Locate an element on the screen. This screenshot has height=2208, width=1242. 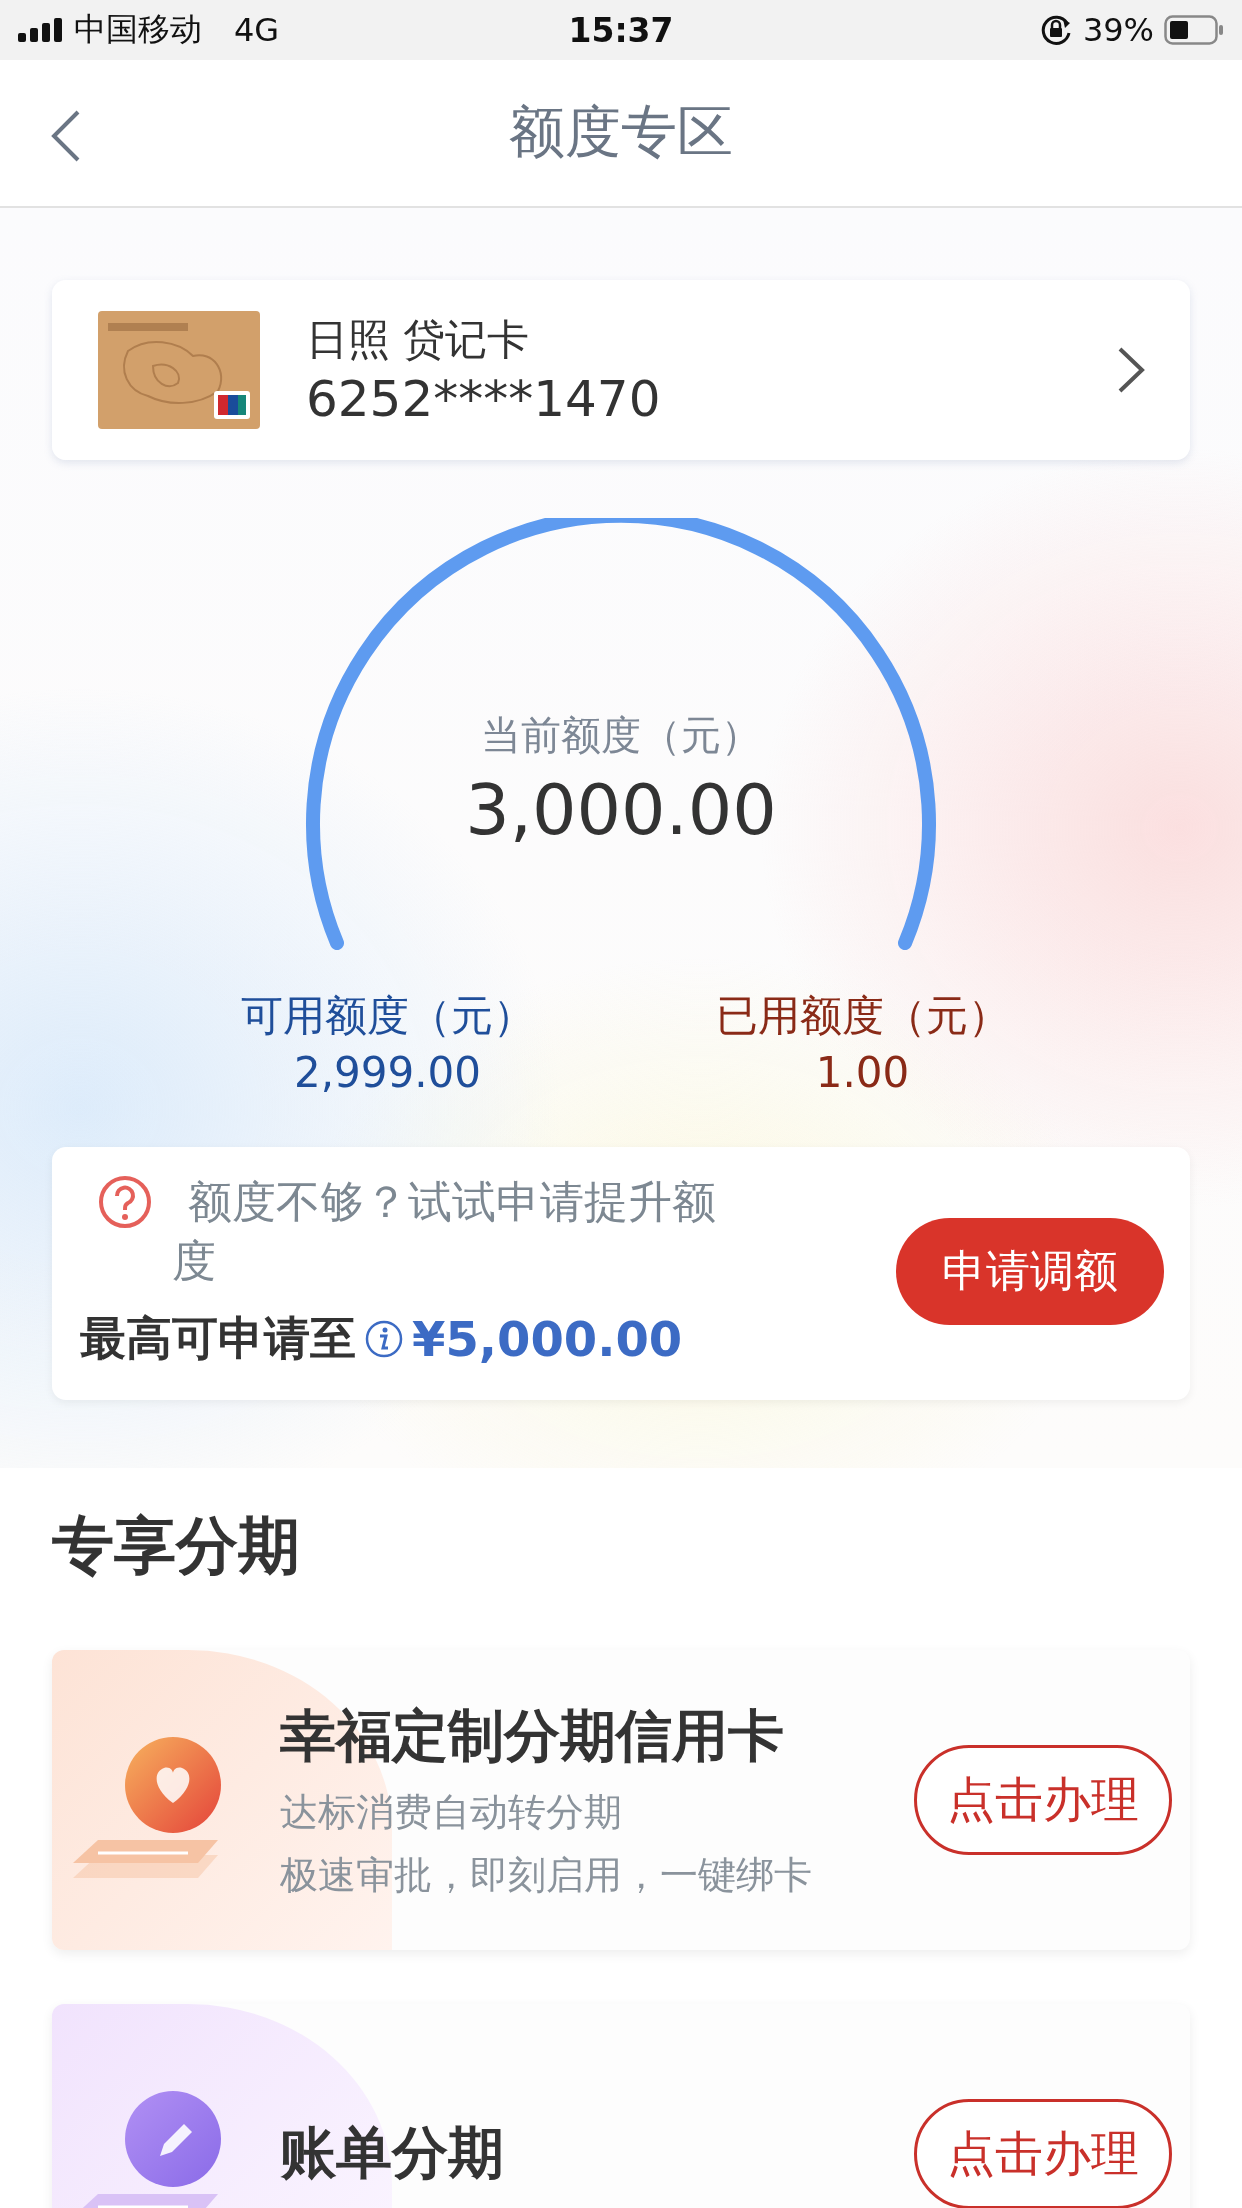
max-limit-label: 最高可申请至 is located at coordinates (218, 1339).